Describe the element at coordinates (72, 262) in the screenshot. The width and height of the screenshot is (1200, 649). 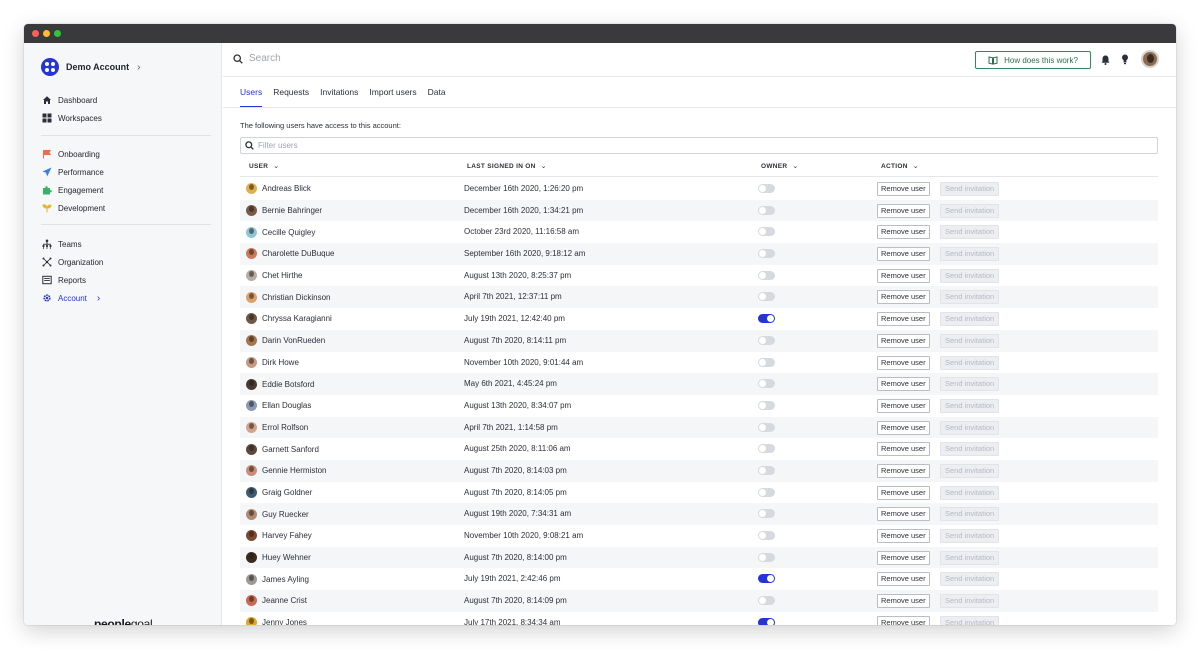
I see `sidebar-item-organization: Organization` at that location.